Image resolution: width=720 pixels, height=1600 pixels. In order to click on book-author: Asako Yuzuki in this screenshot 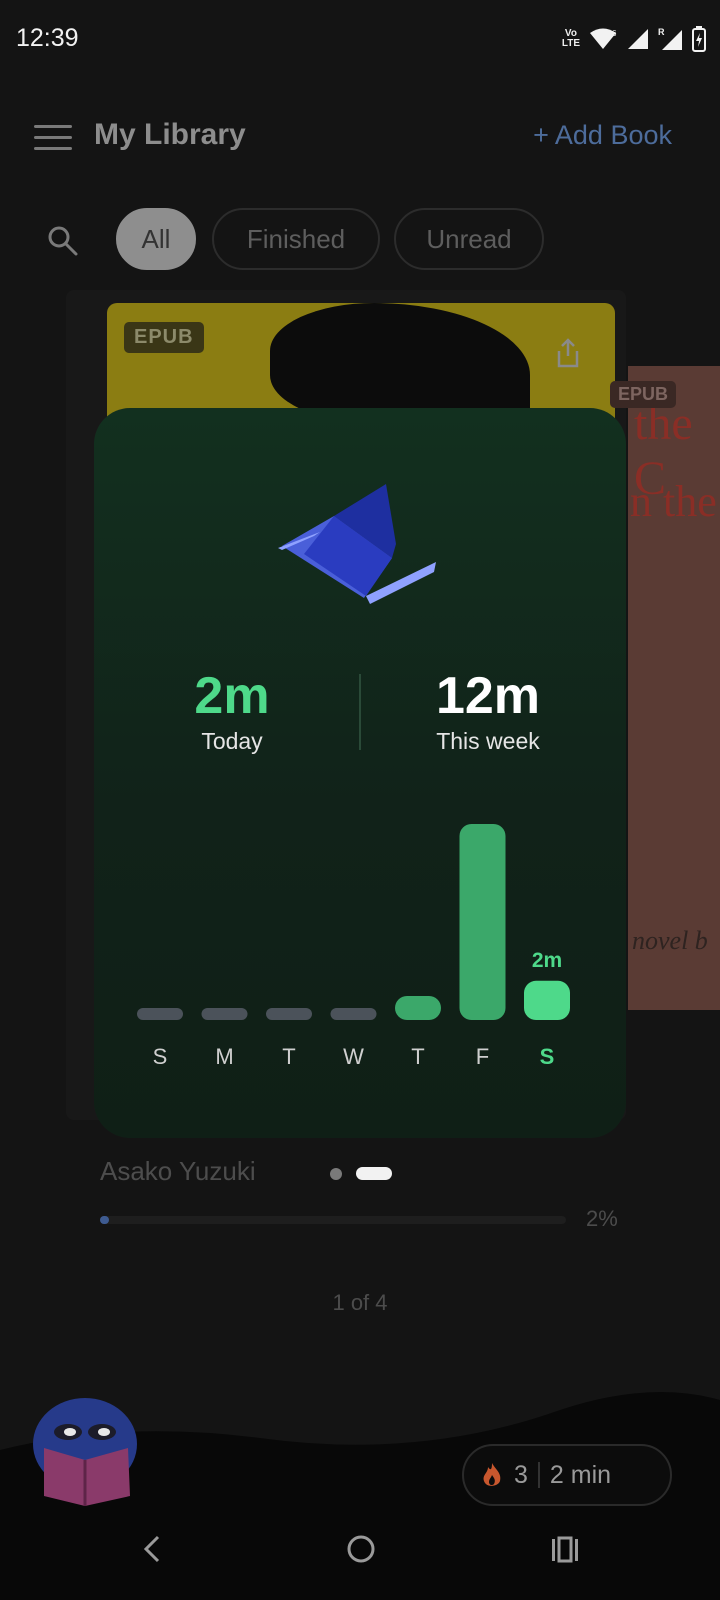, I will do `click(178, 1171)`.